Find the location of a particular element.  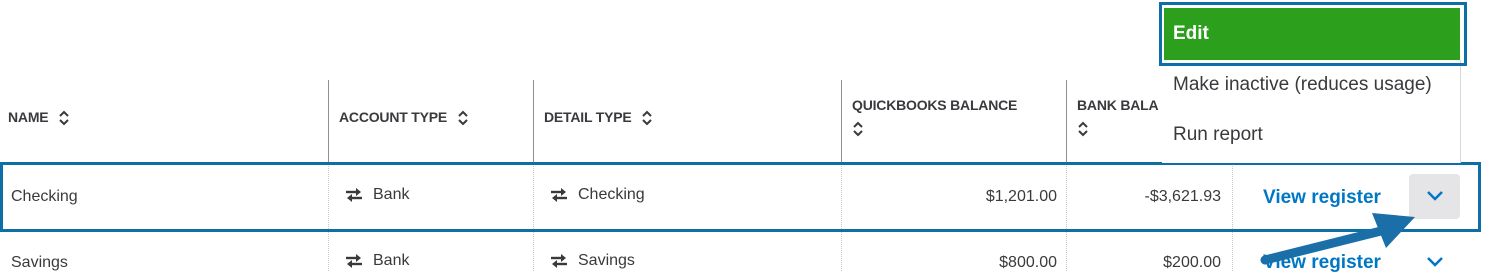

quickbooks-balance: $800.00 is located at coordinates (1028, 262).